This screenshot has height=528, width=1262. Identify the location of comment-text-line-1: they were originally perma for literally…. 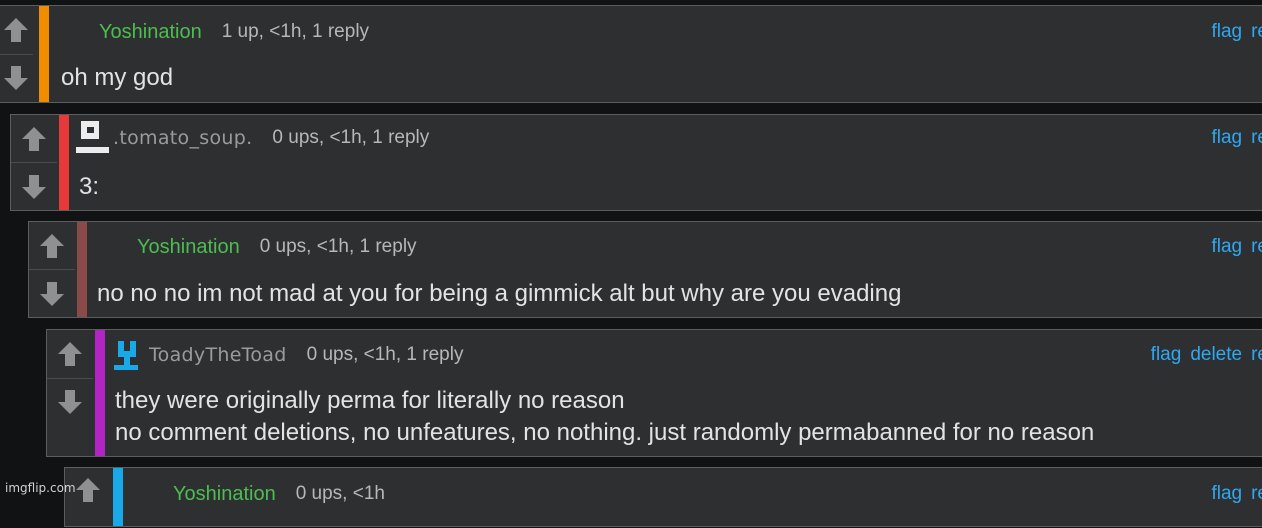
(370, 400).